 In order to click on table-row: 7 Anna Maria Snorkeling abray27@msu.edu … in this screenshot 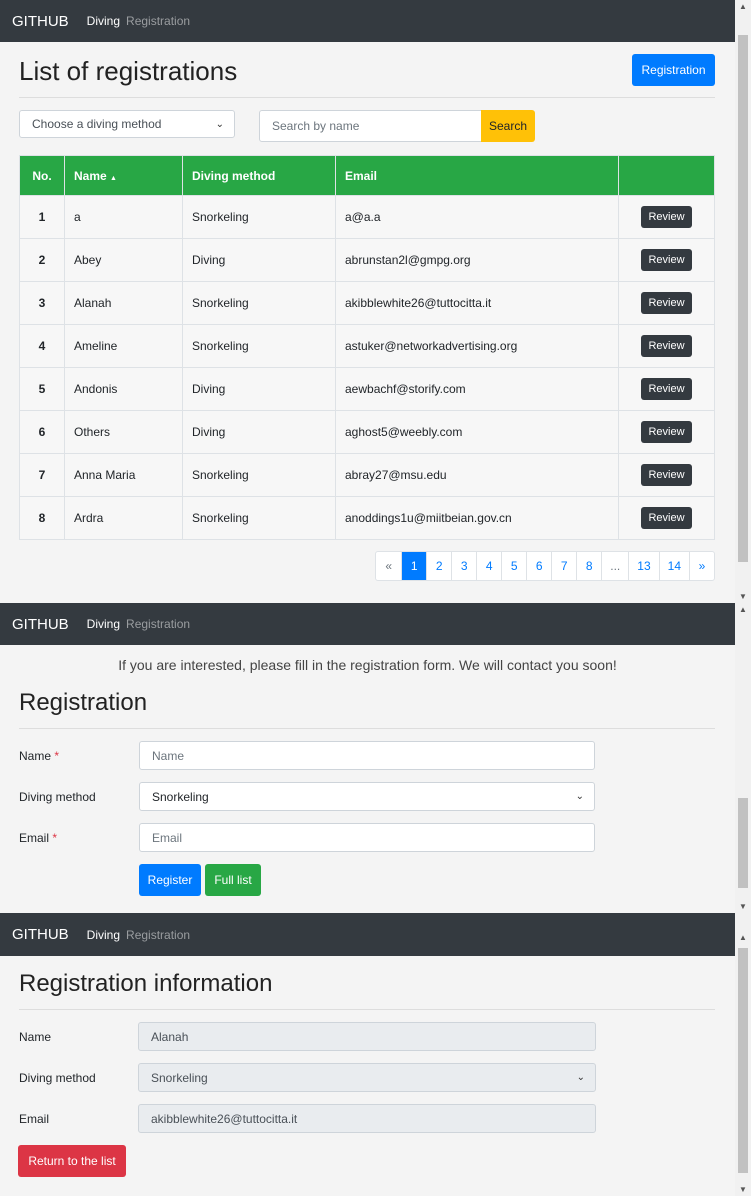, I will do `click(367, 475)`.